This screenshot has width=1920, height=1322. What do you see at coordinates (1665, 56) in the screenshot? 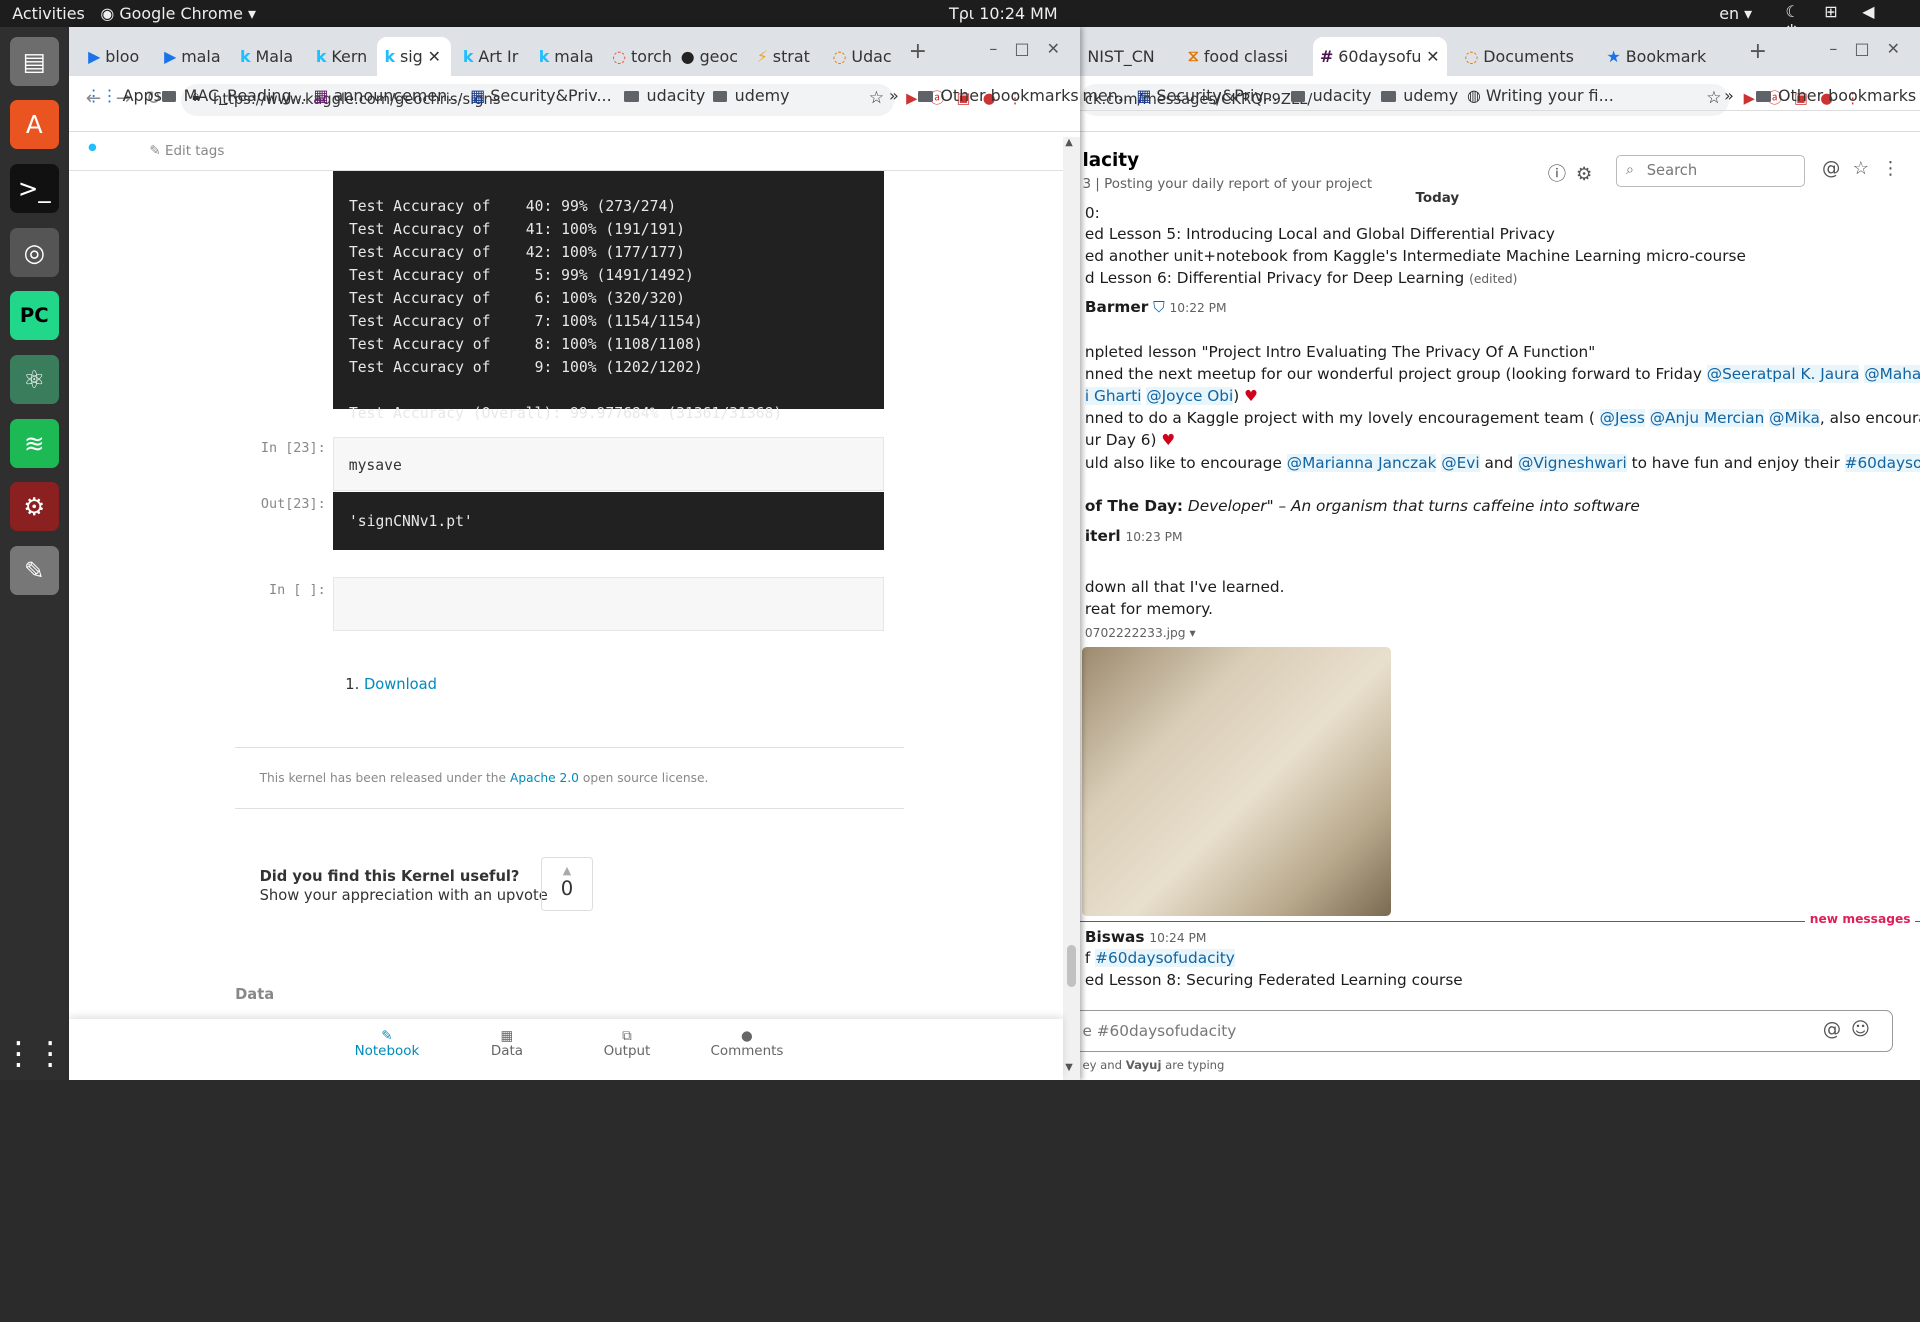
I see `tab-bookmarks: ★ Bookmark` at bounding box center [1665, 56].